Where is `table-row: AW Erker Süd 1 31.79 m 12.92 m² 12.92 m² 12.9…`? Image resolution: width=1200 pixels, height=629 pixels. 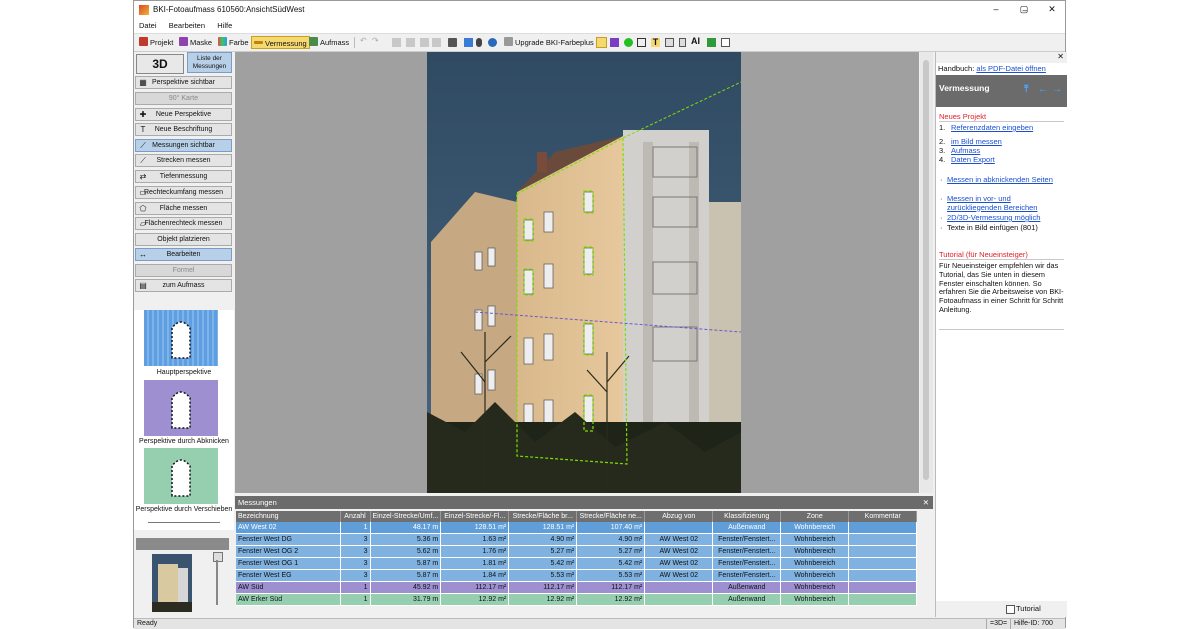
table-row: AW Erker Süd 1 31.79 m 12.92 m² 12.92 m² 12.9… is located at coordinates (577, 599).